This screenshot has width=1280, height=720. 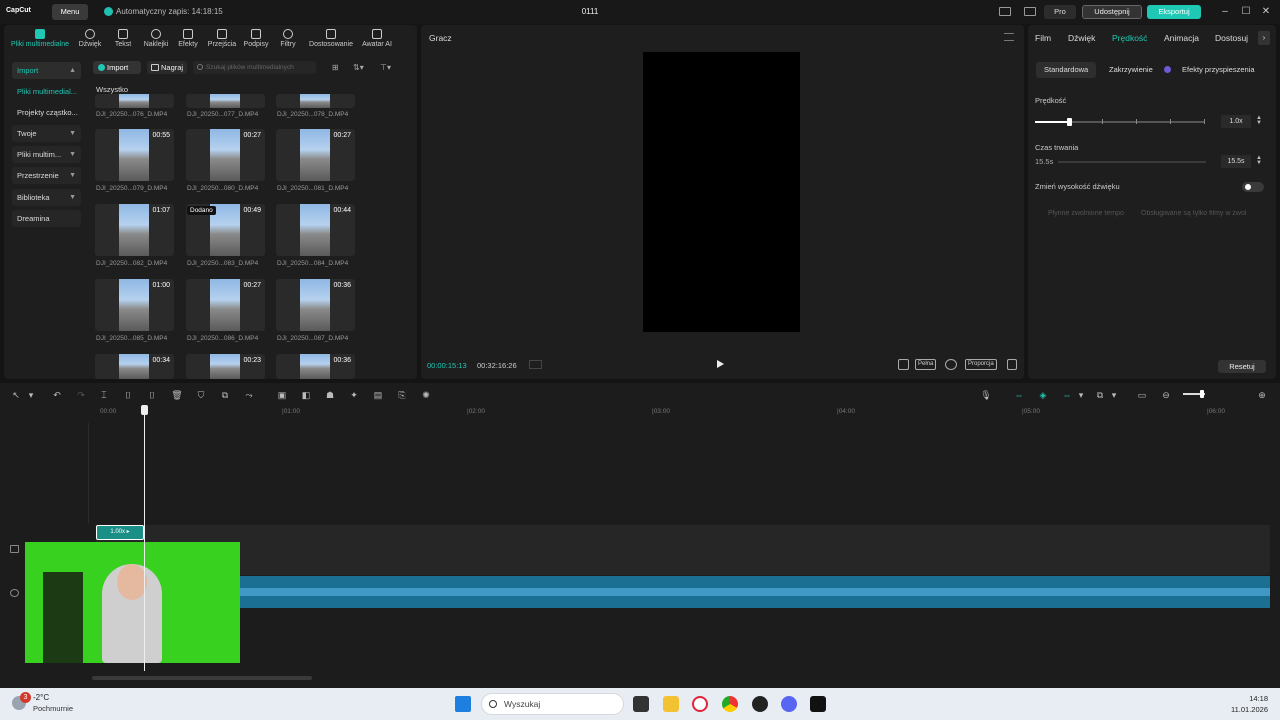 What do you see at coordinates (1031, 411) in the screenshot?
I see `ruler-label: |05:00` at bounding box center [1031, 411].